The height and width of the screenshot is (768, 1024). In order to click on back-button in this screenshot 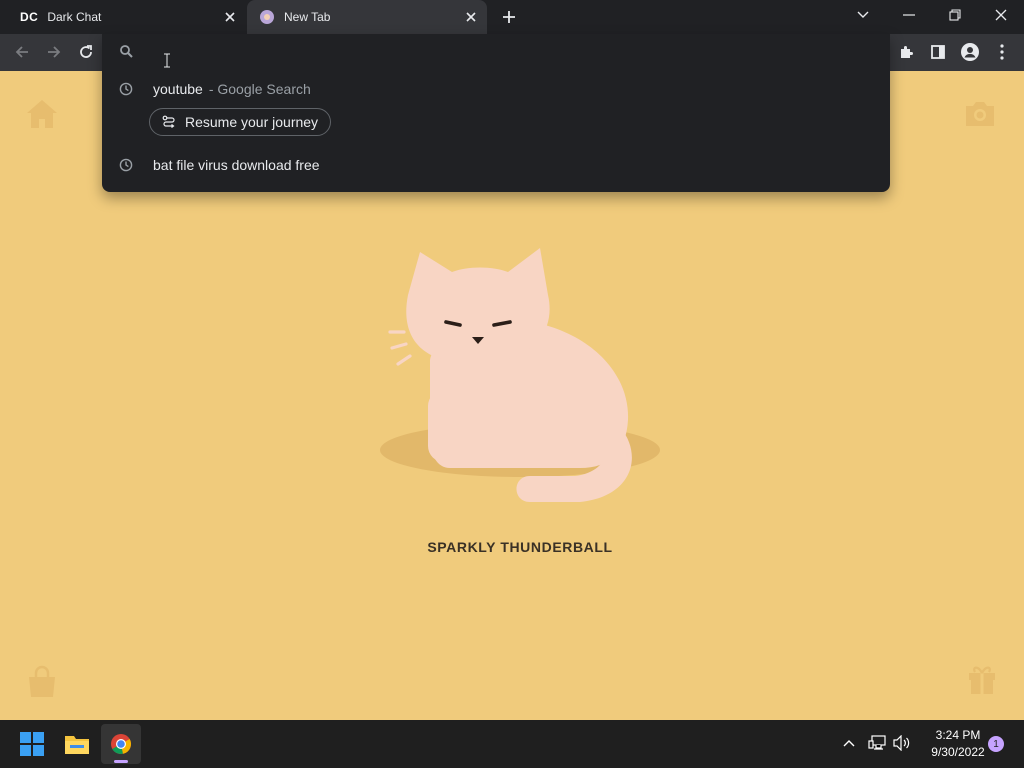, I will do `click(22, 52)`.